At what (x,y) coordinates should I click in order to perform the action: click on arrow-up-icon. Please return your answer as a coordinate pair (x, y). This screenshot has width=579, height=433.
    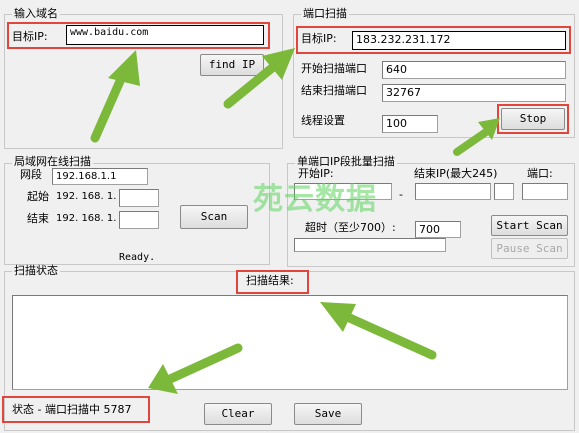
    Looking at the image, I should click on (115, 96).